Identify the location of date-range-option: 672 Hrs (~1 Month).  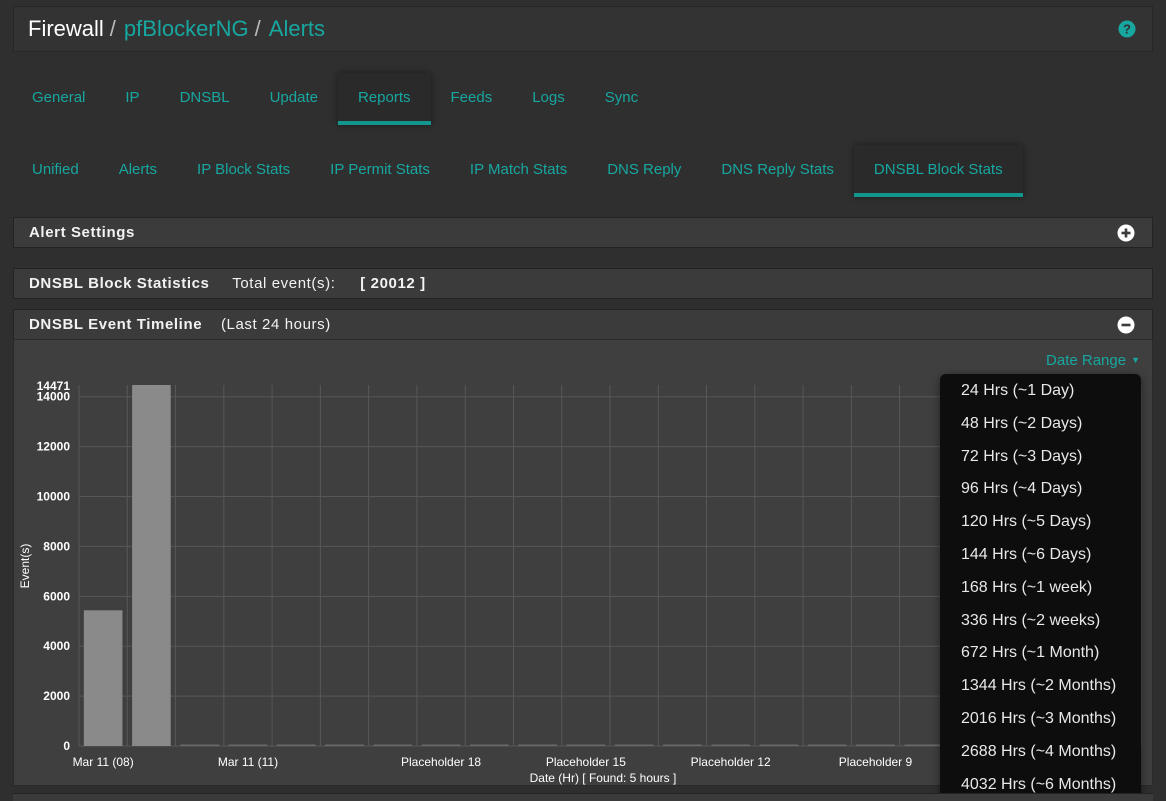
(1040, 652).